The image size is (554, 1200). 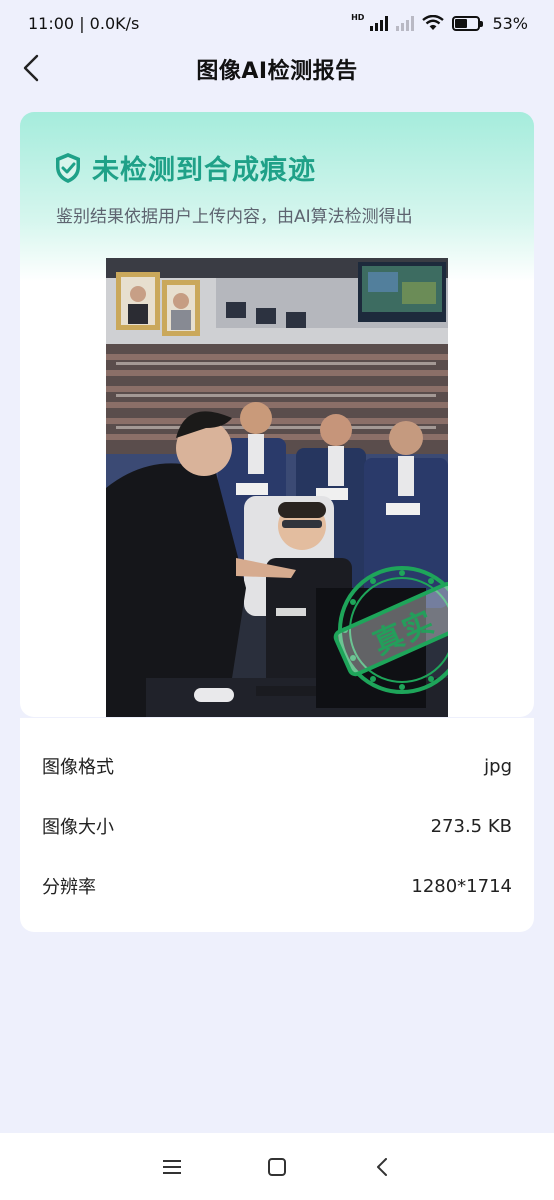 What do you see at coordinates (204, 170) in the screenshot?
I see `result-title: 未检测到合成痕迹` at bounding box center [204, 170].